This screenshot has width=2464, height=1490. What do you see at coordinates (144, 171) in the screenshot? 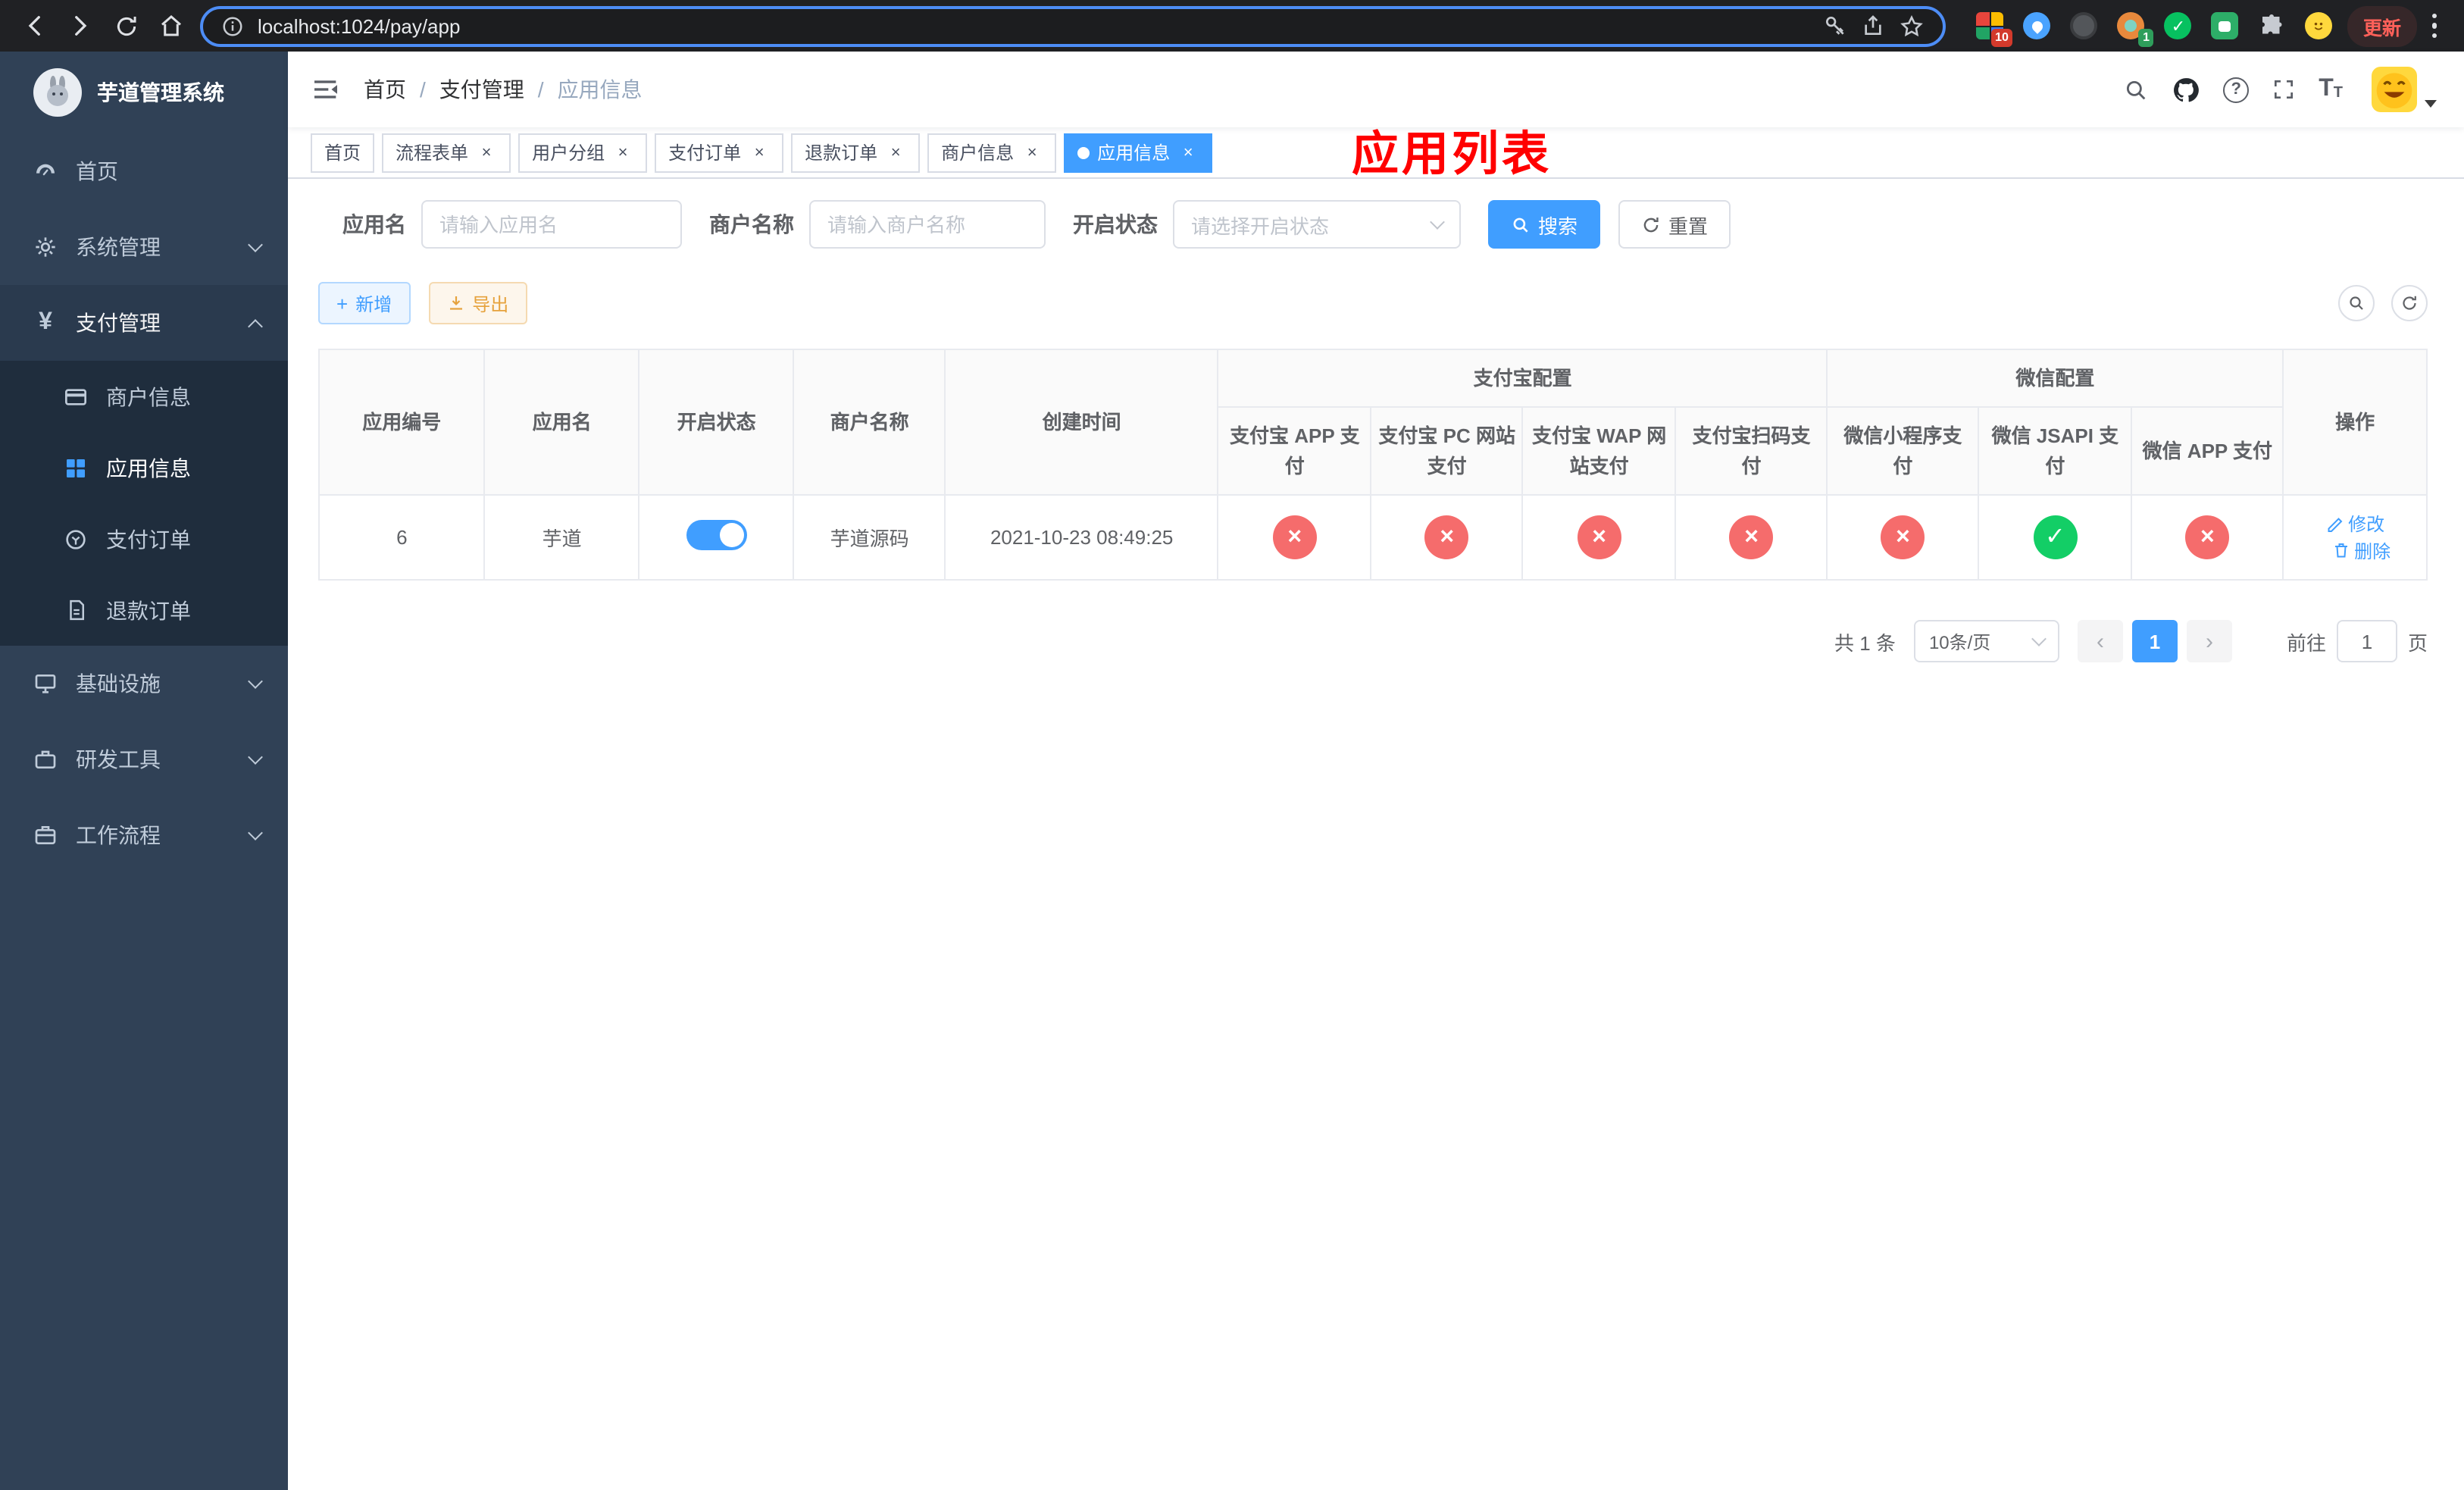
I see `sidebar-item-home: 首页` at bounding box center [144, 171].